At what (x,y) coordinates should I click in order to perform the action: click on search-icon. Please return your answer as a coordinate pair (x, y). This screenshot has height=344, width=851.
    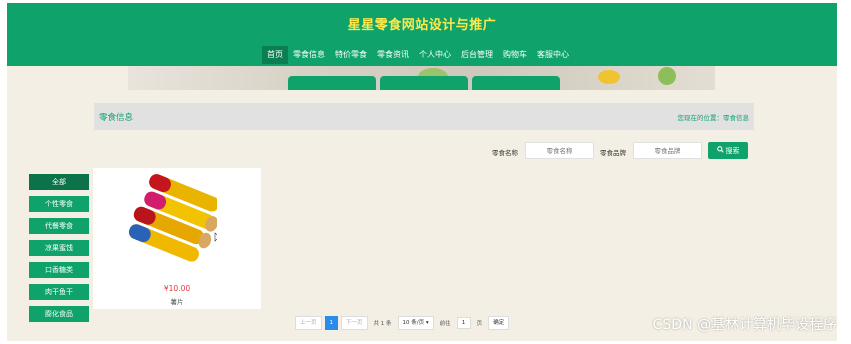
    Looking at the image, I should click on (720, 150).